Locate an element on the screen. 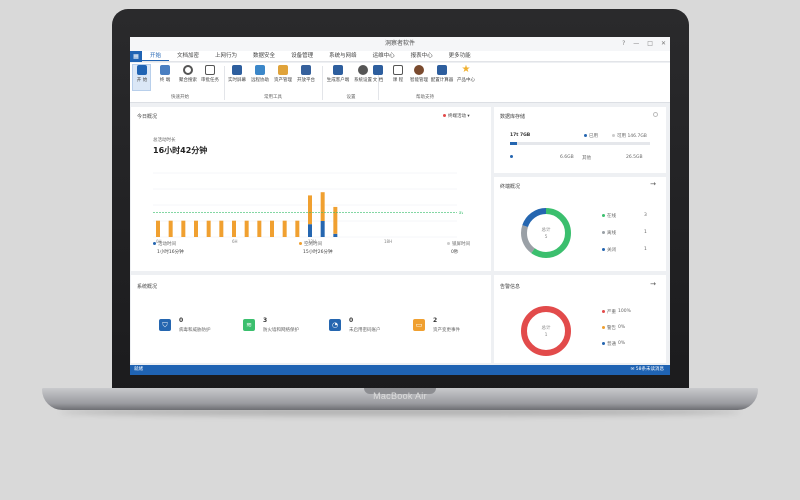 The width and height of the screenshot is (800, 500). storage-row2-label: 其他 is located at coordinates (586, 158).